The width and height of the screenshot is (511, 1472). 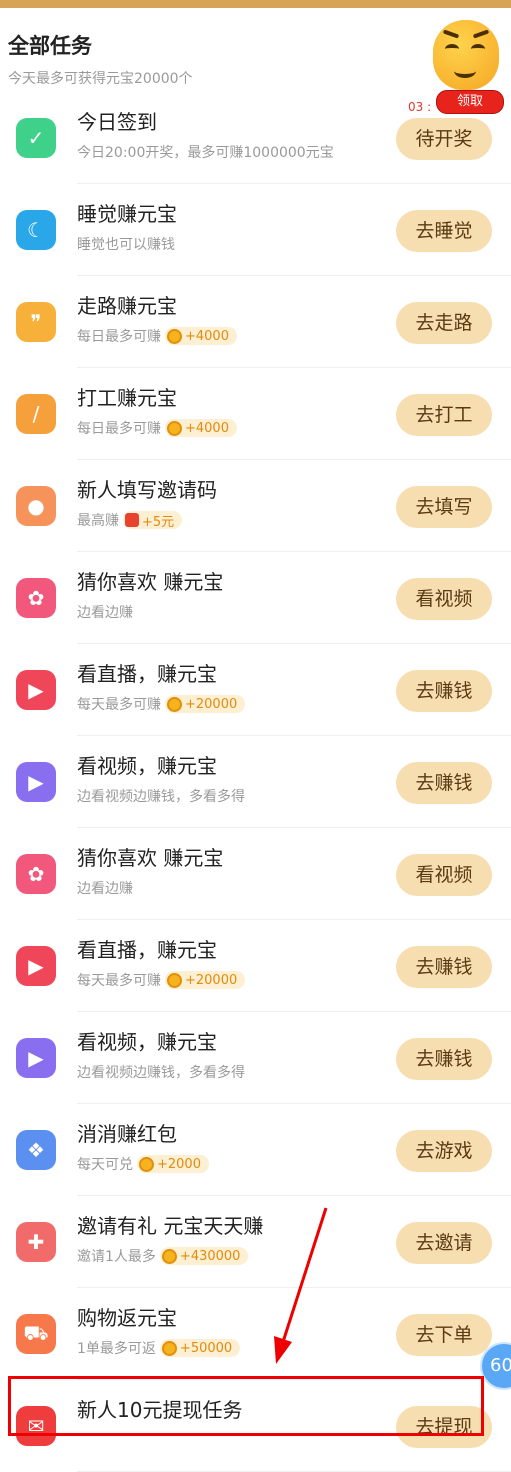 I want to click on pointer-arrow, so click(x=301, y=1285).